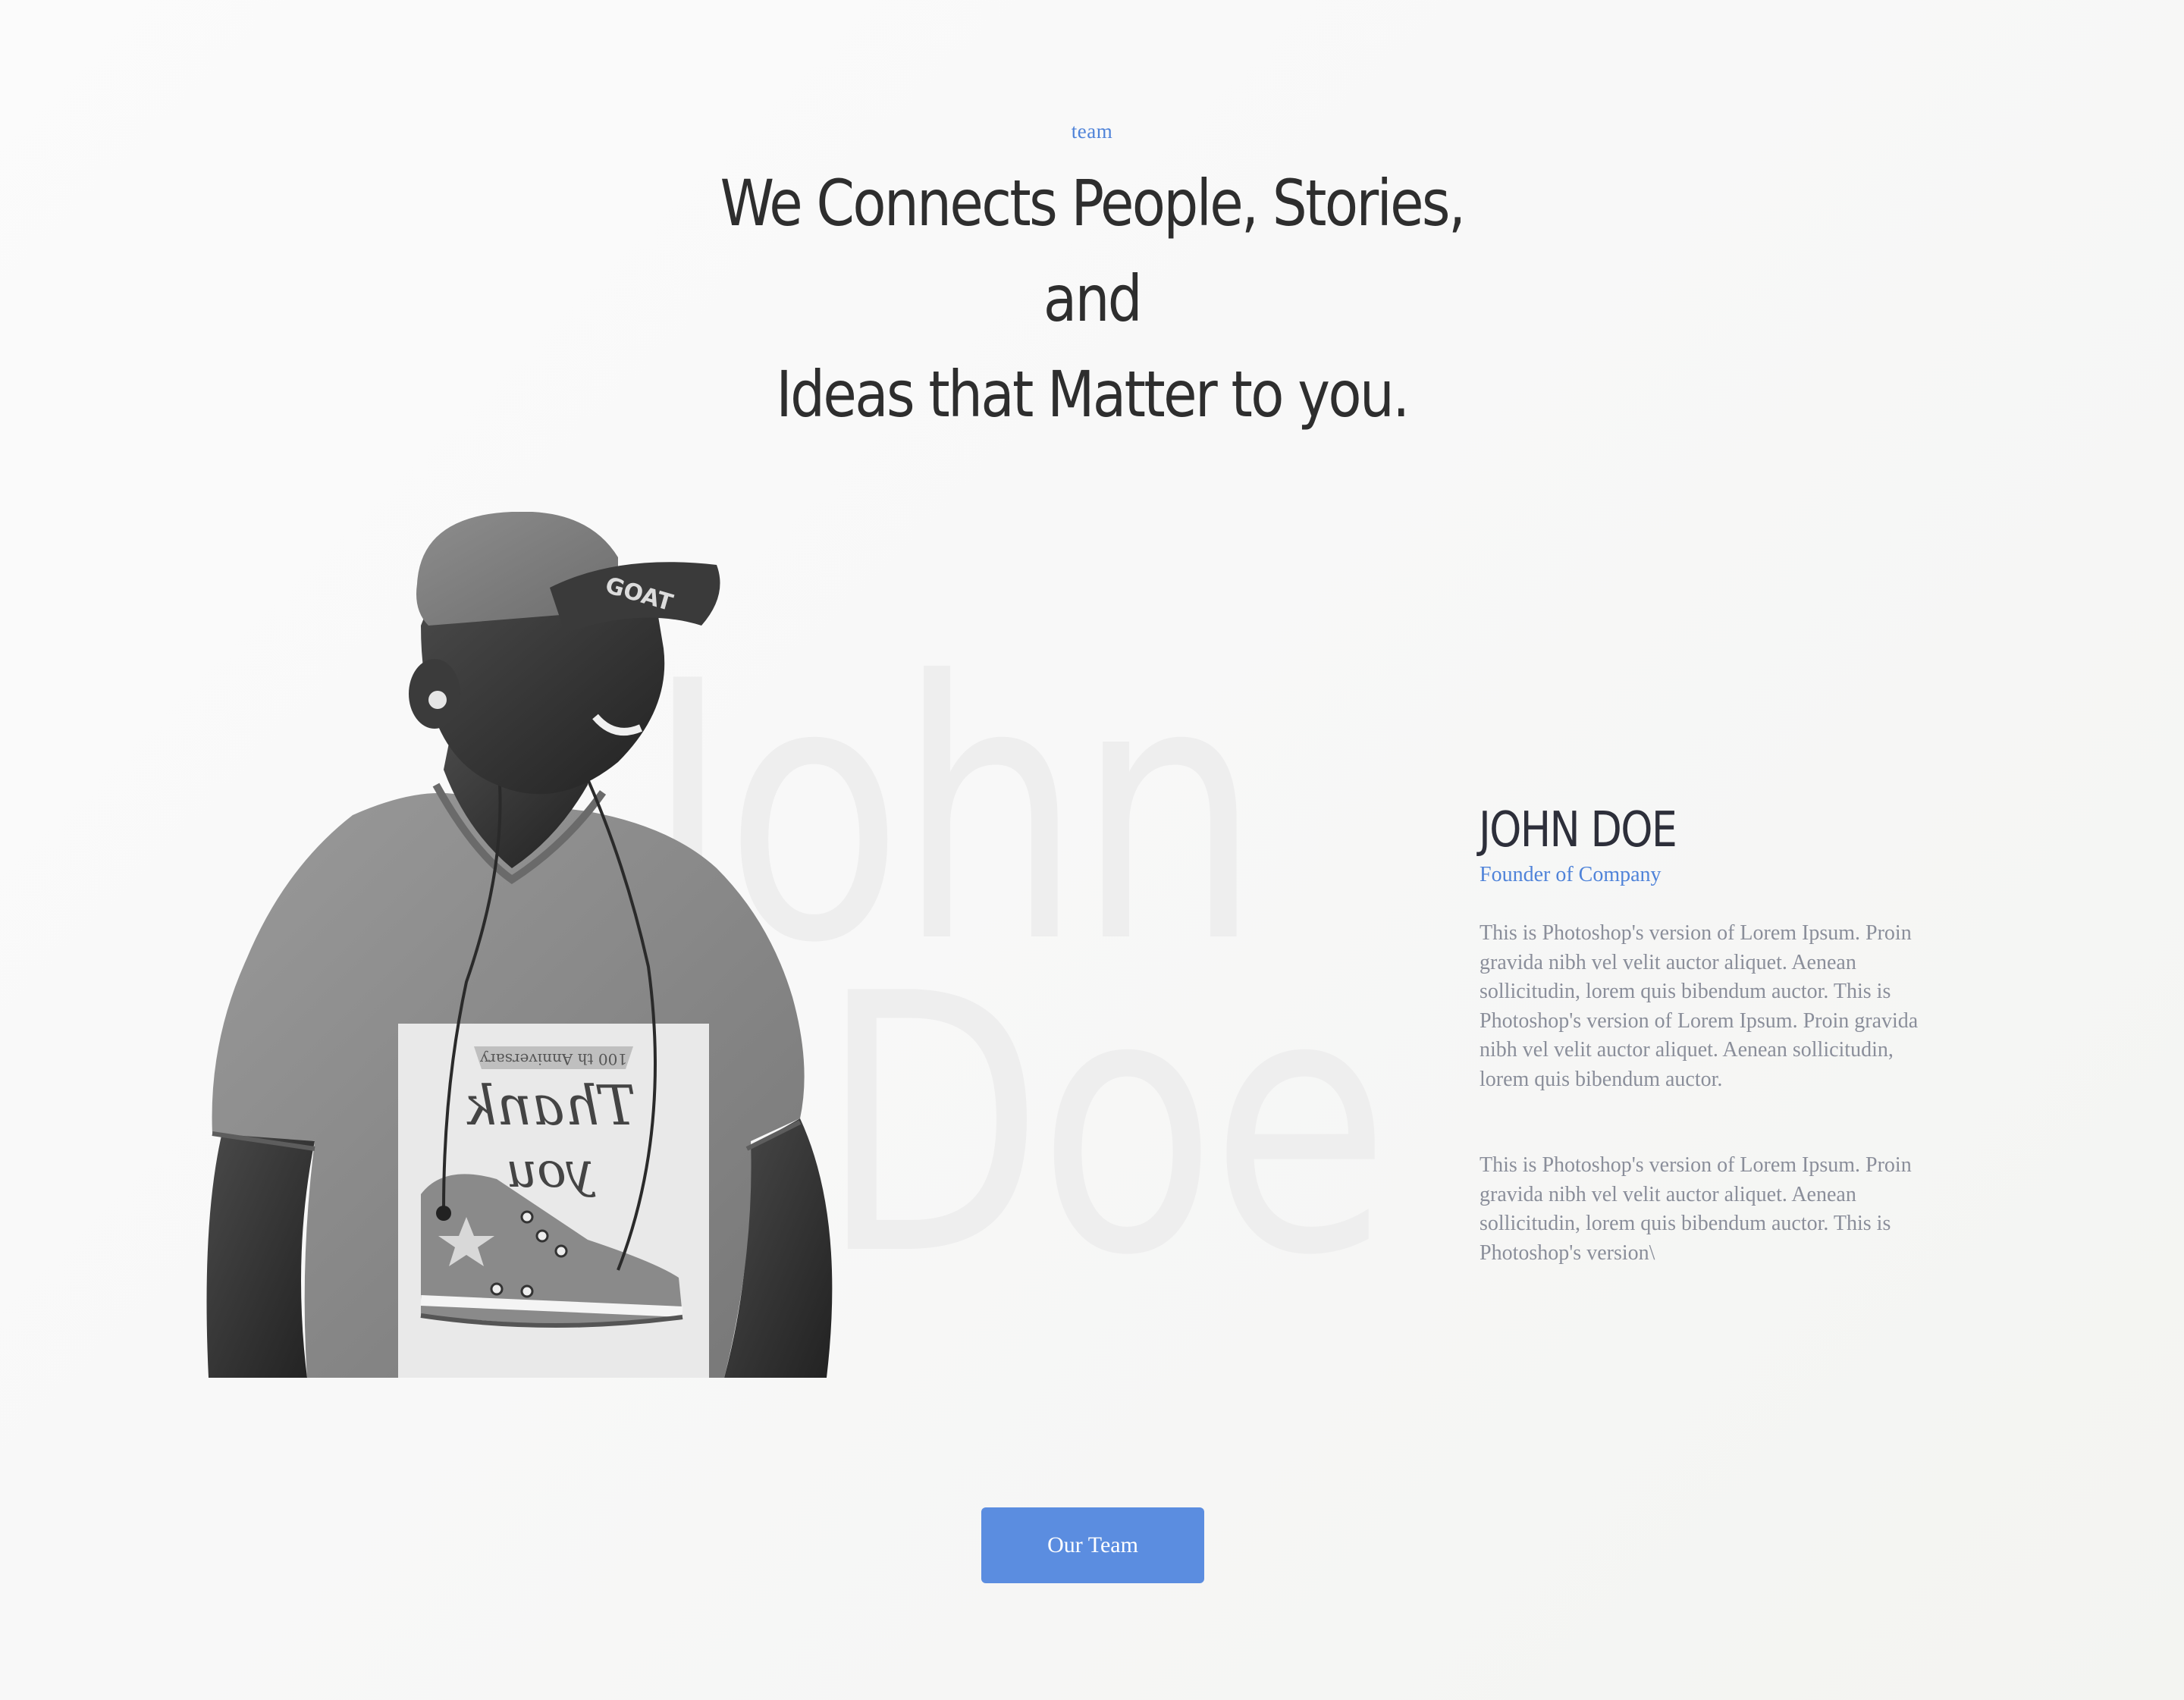  What do you see at coordinates (1578, 830) in the screenshot?
I see `member-name: JOHN DOE` at bounding box center [1578, 830].